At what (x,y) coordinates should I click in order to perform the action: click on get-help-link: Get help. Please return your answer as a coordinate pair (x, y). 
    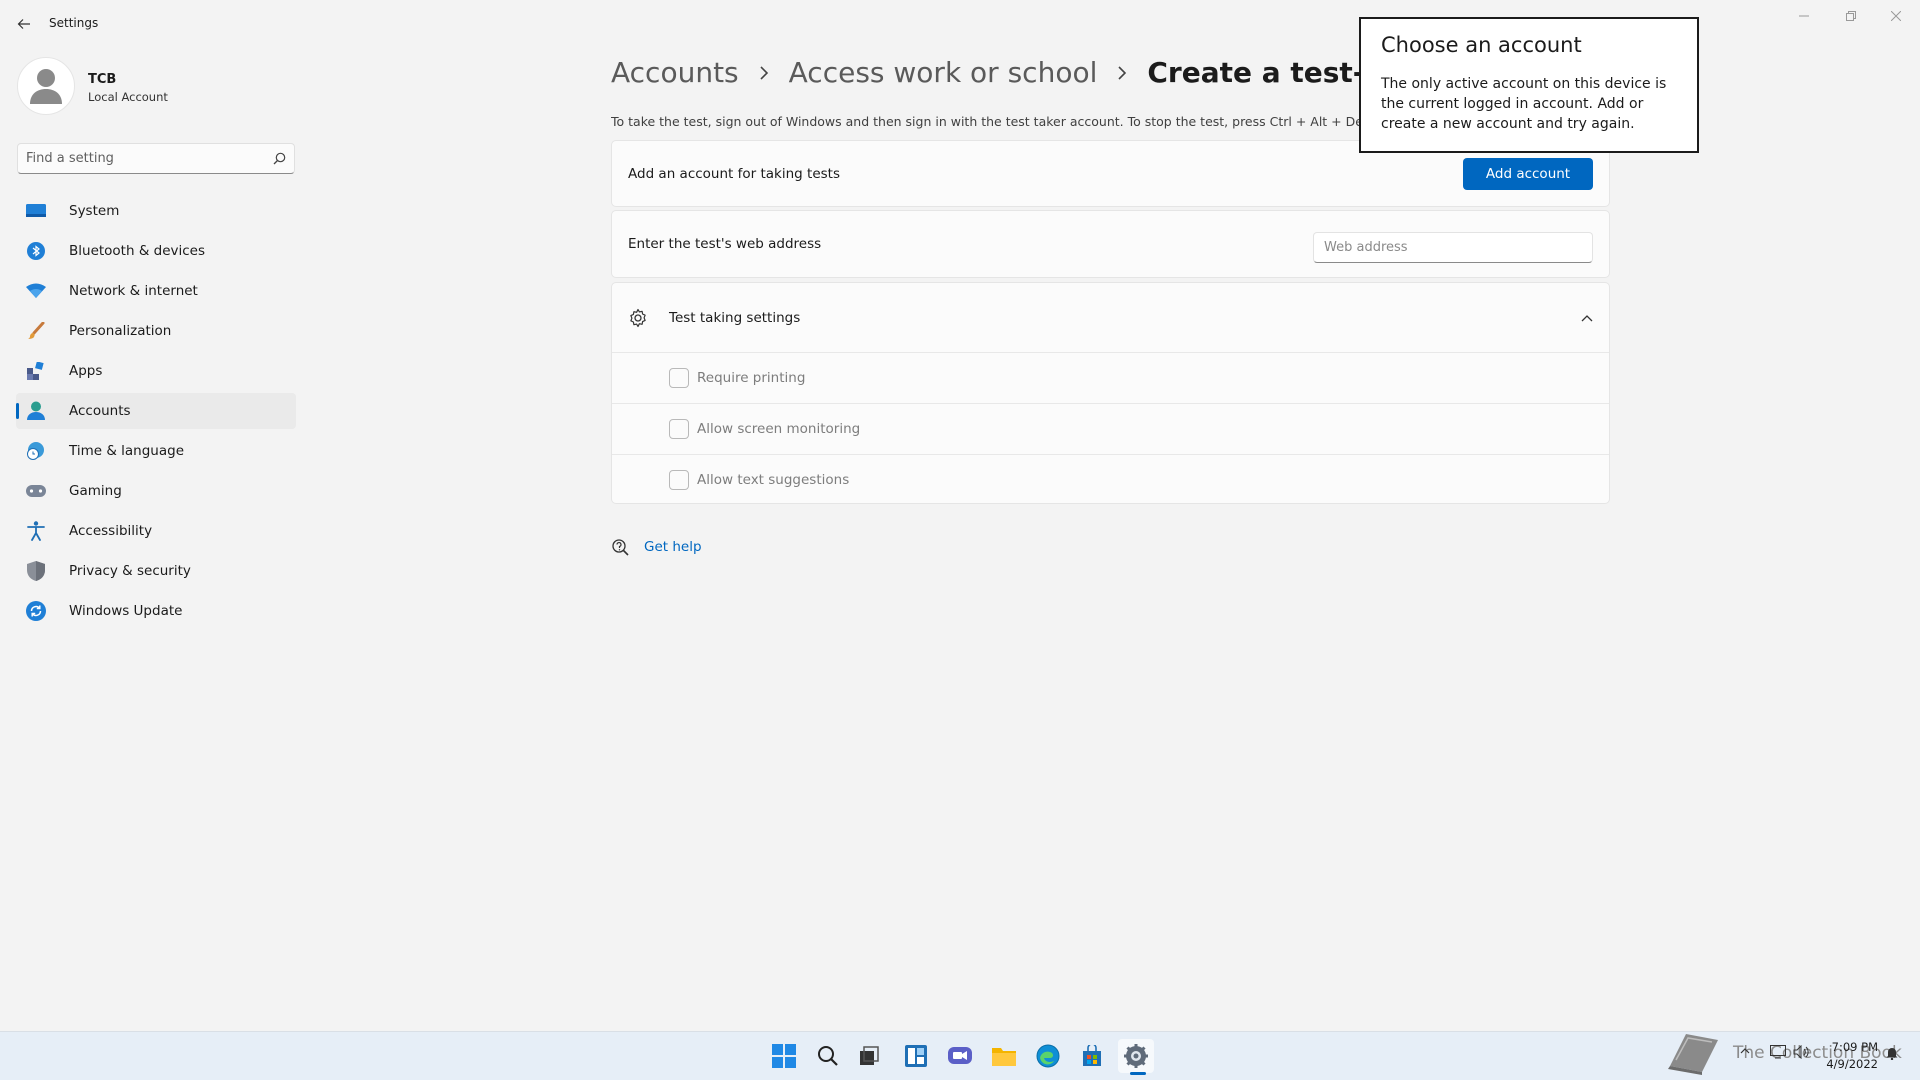
    Looking at the image, I should click on (673, 547).